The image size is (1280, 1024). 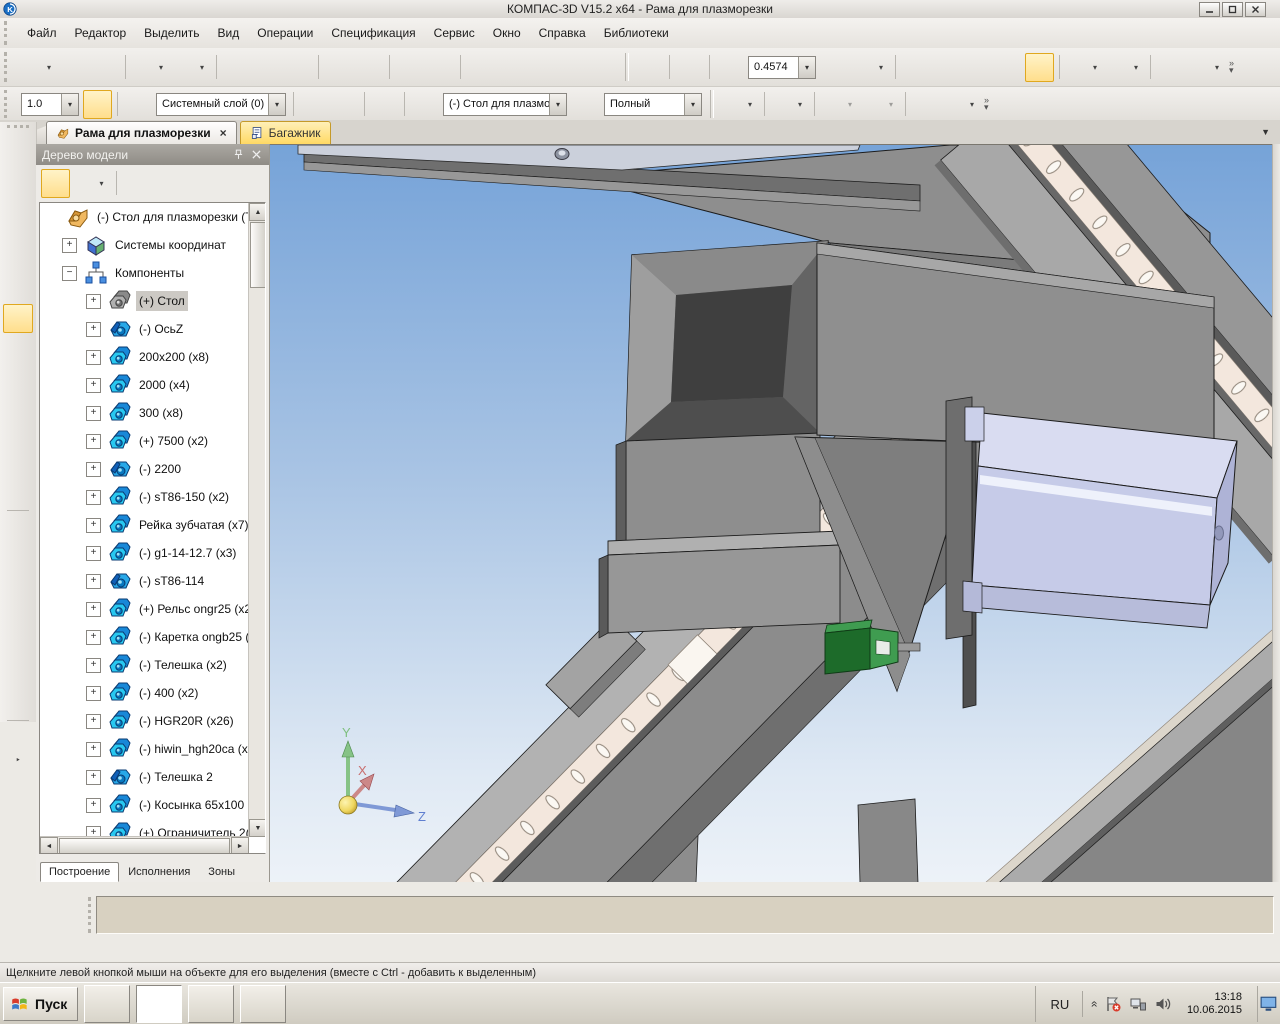 I want to click on tree-item: + Рейка зубчатая (x7), so click(x=144, y=525).